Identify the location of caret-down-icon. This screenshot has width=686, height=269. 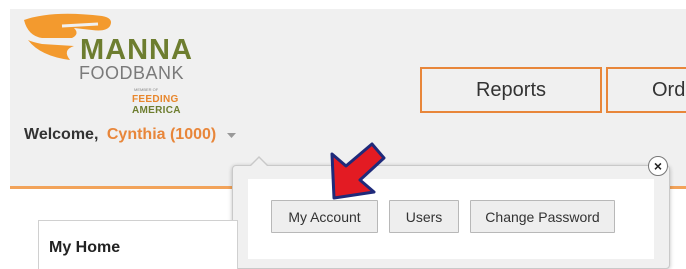
(231, 135).